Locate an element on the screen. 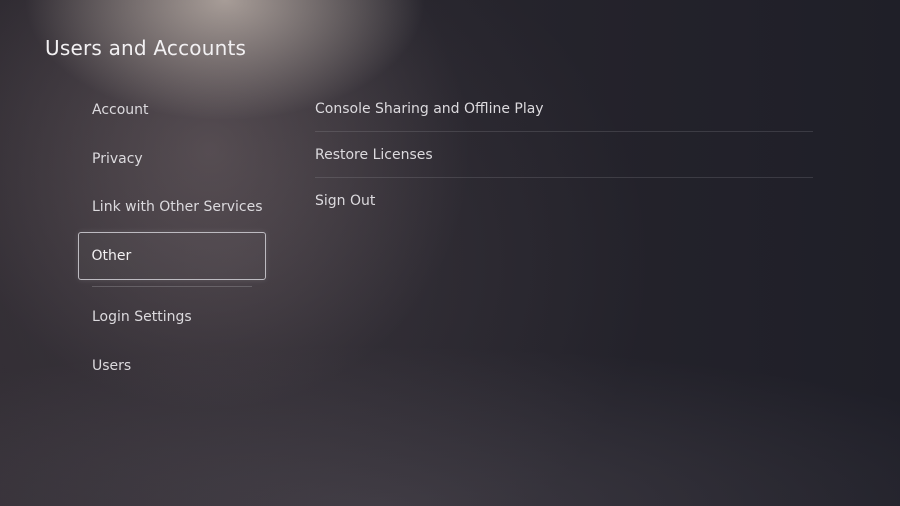 This screenshot has height=506, width=900. sidebar-item-users: Users is located at coordinates (172, 366).